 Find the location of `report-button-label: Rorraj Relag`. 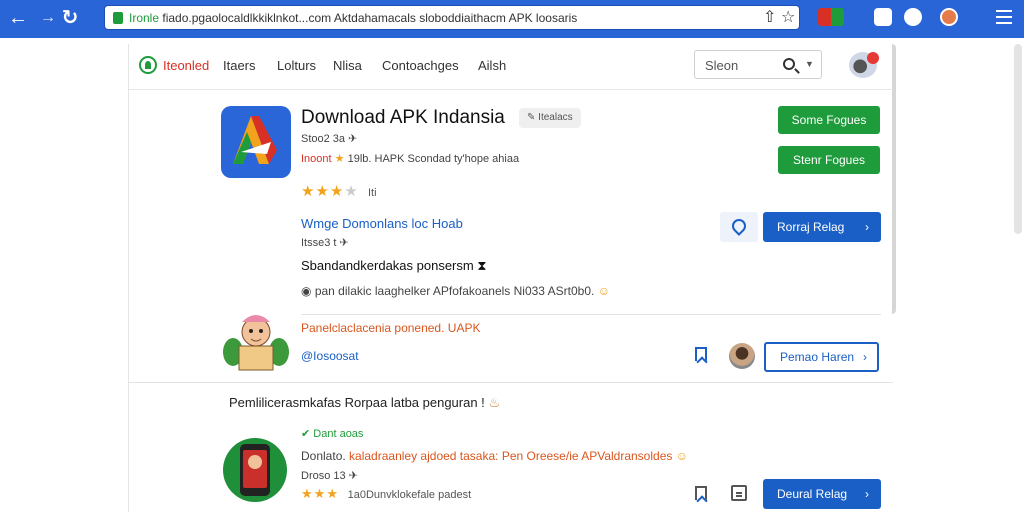

report-button-label: Rorraj Relag is located at coordinates (811, 227).